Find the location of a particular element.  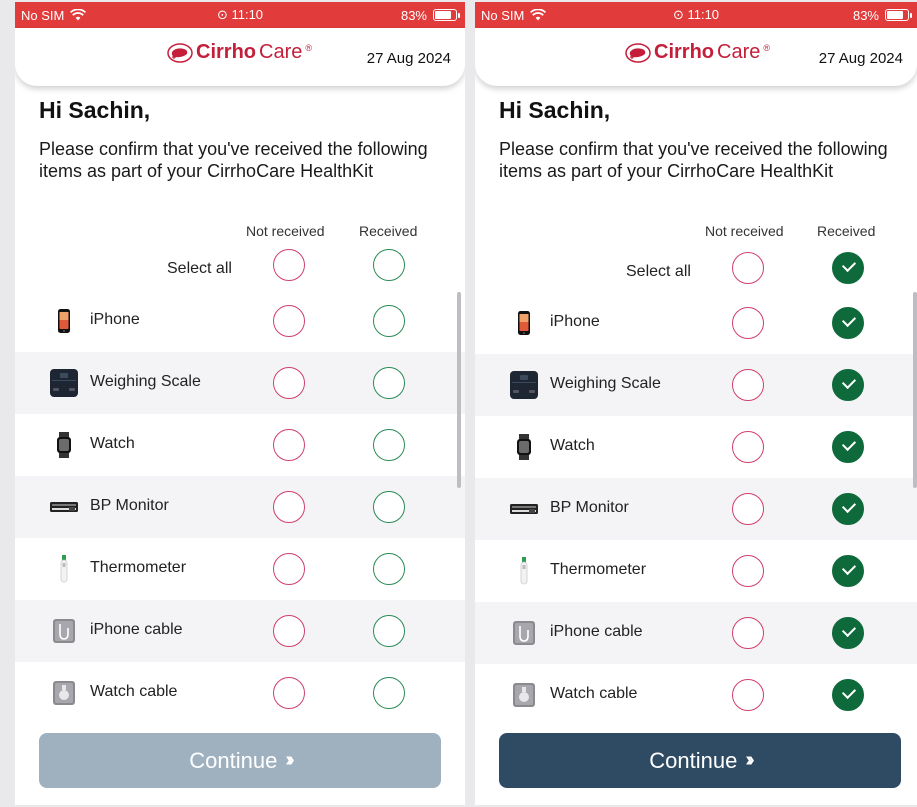

thermometer-icon is located at coordinates (64, 569).